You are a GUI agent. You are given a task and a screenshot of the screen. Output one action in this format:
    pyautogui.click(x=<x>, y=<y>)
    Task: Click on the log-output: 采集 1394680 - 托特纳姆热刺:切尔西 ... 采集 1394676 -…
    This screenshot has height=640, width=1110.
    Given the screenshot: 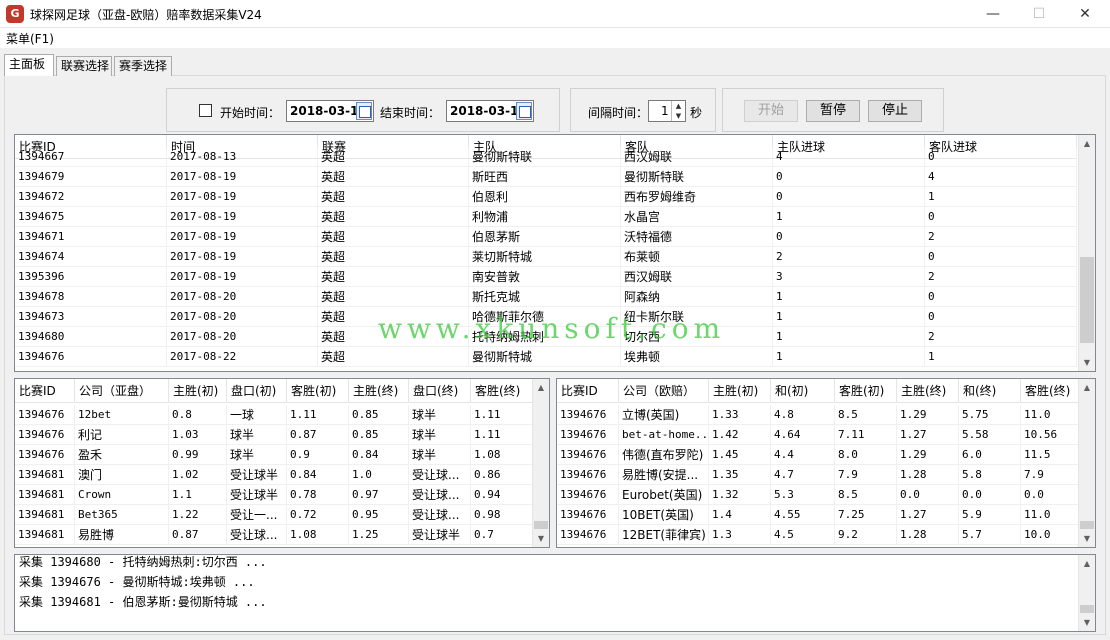 What is the action you would take?
    pyautogui.click(x=555, y=593)
    